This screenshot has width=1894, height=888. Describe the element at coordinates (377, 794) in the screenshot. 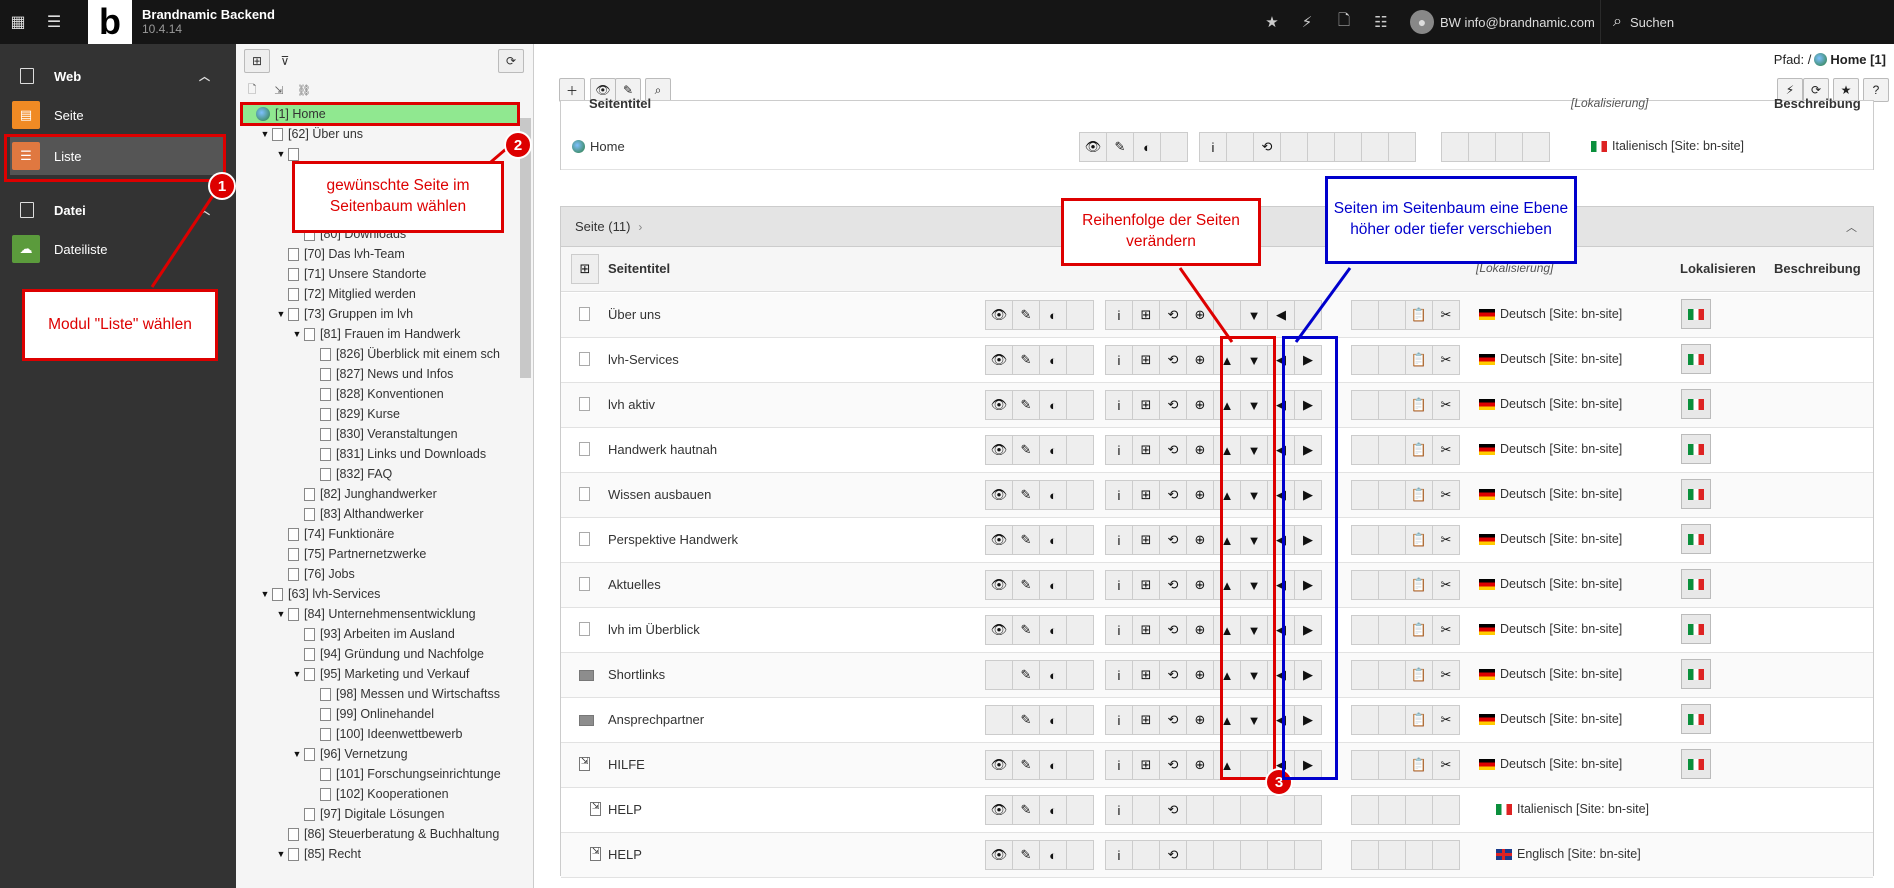

I see `tree-node: [102] Kooperationen` at that location.